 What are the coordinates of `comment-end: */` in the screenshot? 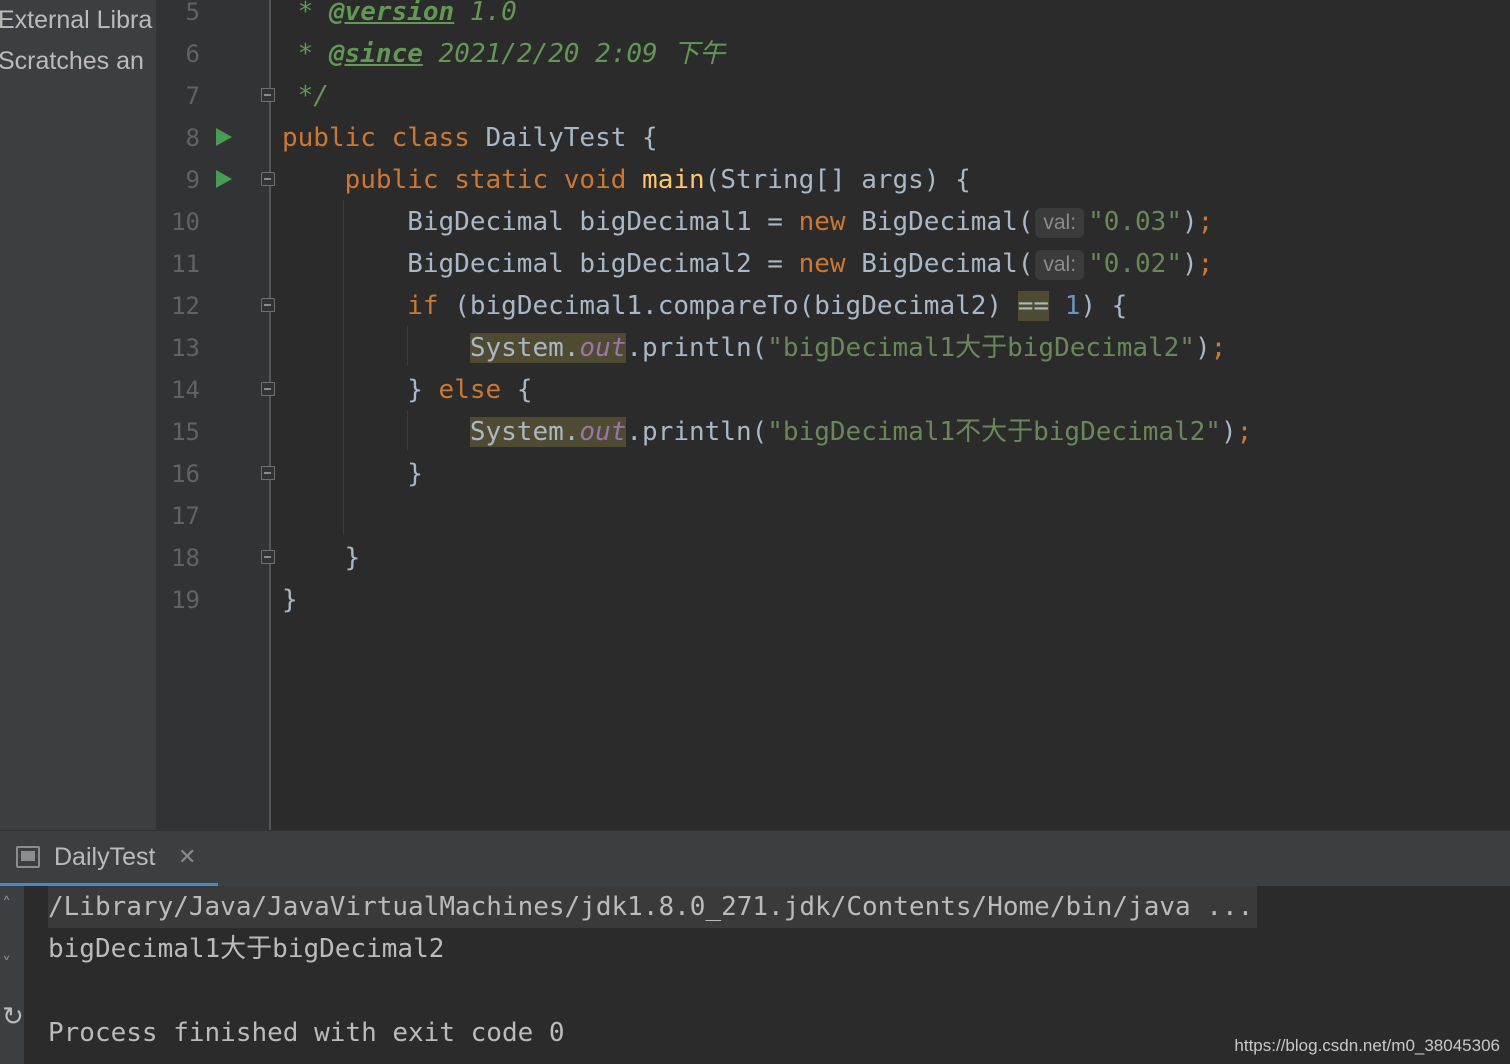 It's located at (313, 96).